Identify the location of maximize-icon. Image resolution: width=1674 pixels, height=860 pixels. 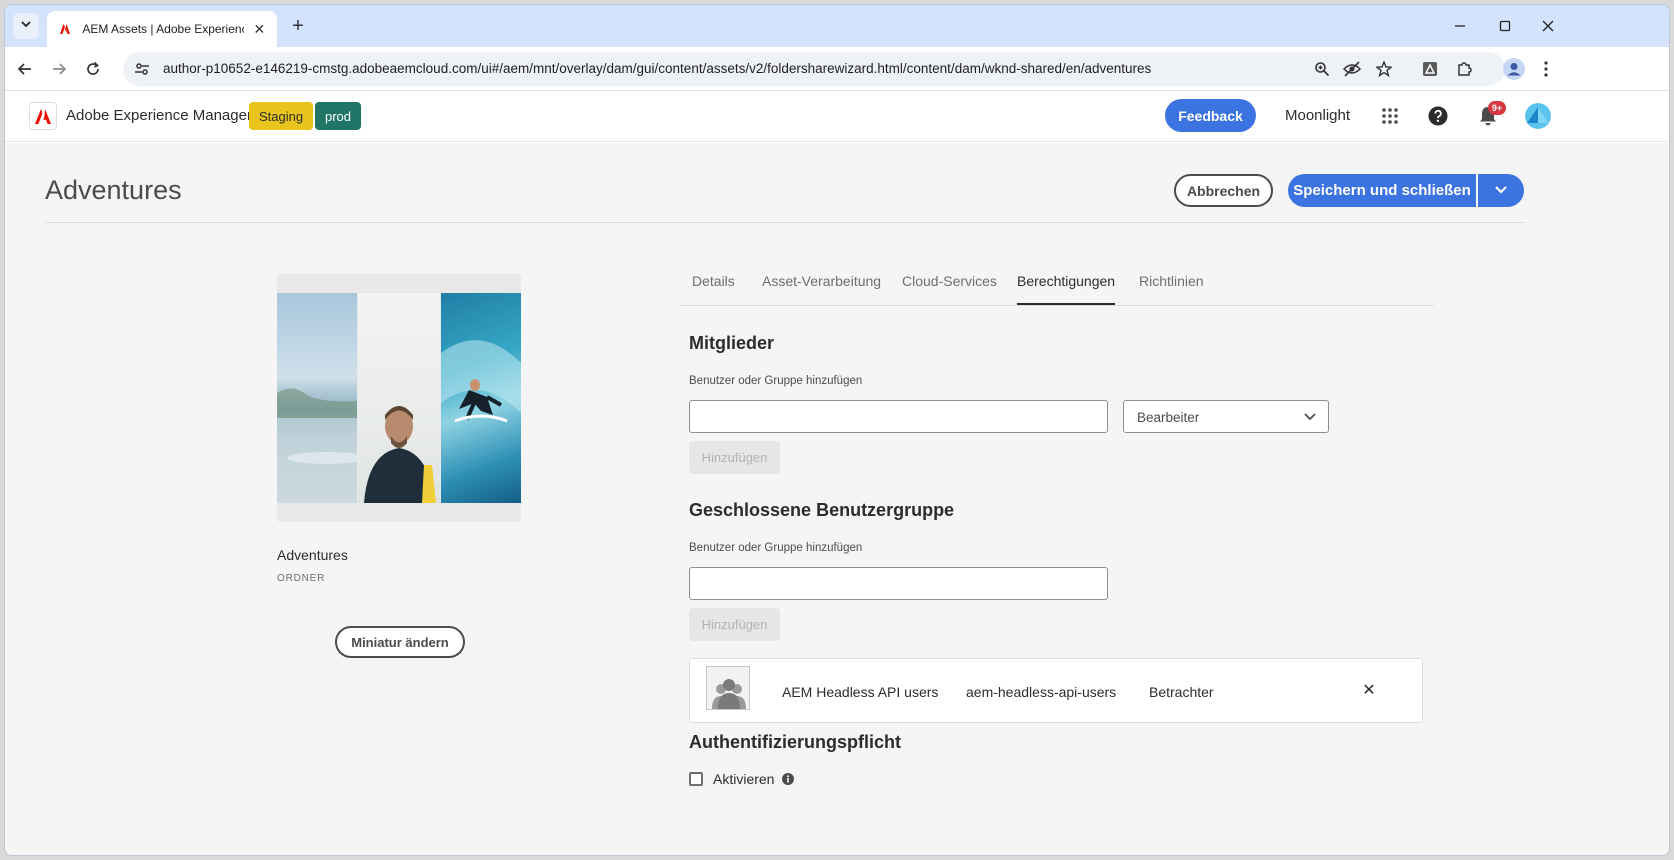
(1505, 26).